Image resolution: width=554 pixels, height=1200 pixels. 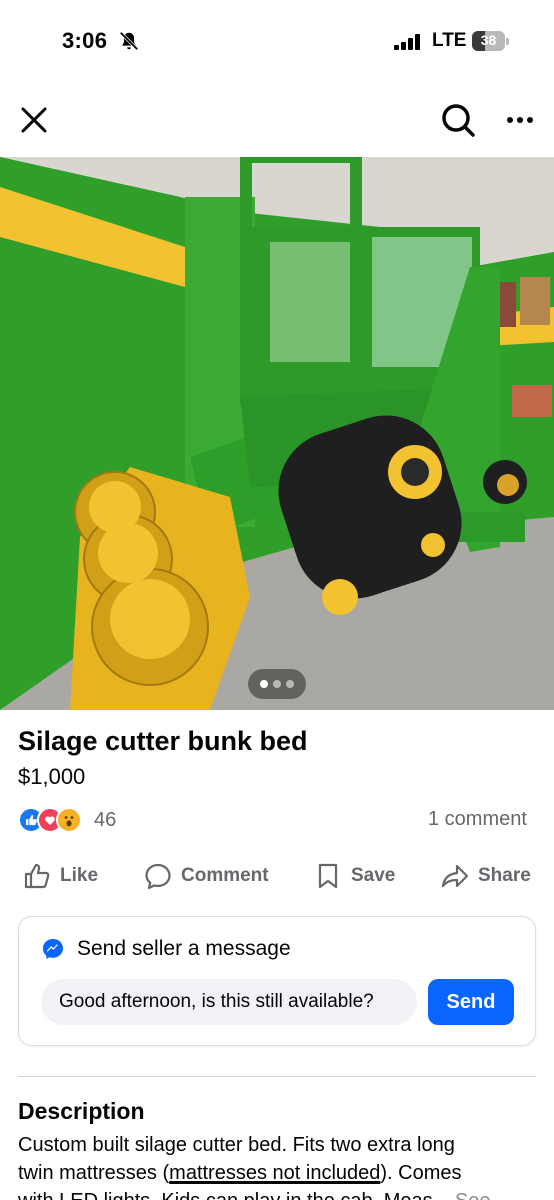 I want to click on battery-indicator: 38, so click(x=490, y=41).